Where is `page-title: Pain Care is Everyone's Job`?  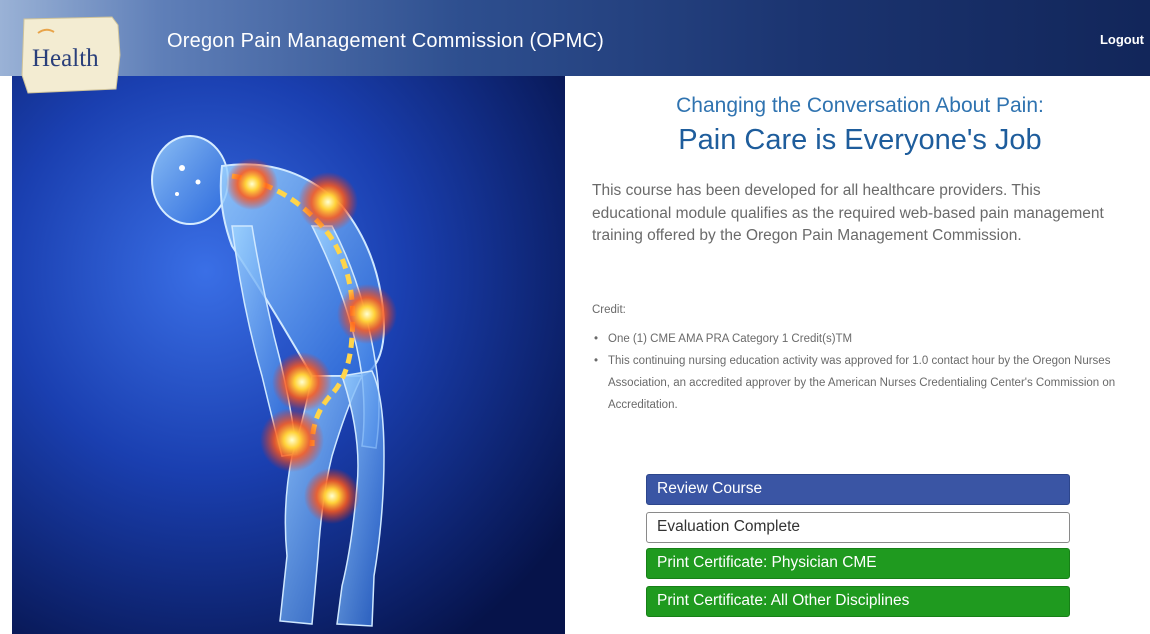
page-title: Pain Care is Everyone's Job is located at coordinates (860, 140).